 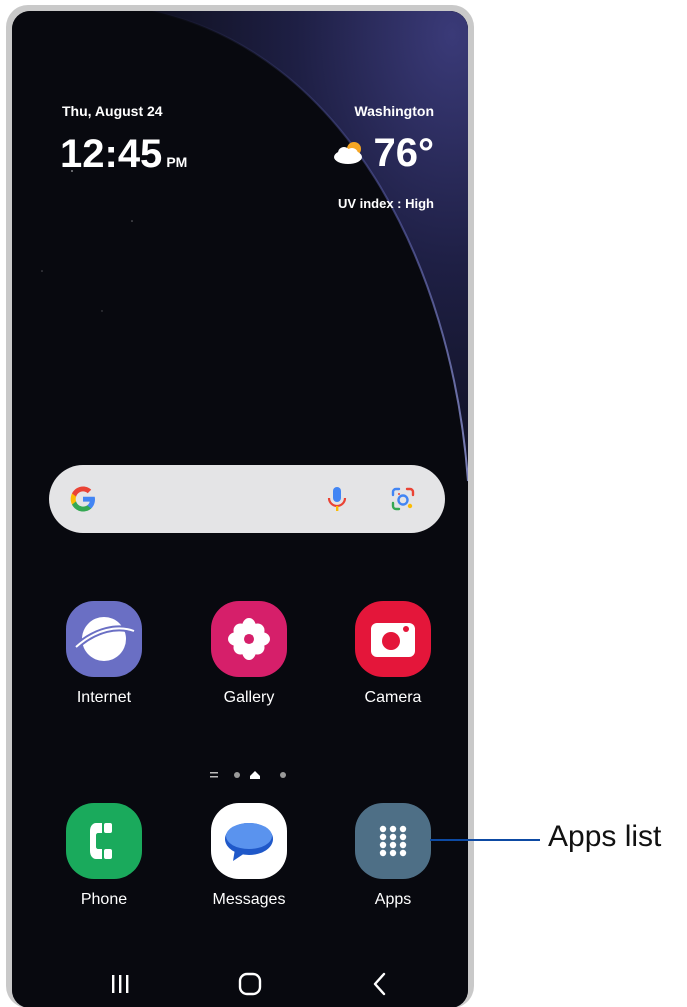 I want to click on temperature-text: 76°, so click(x=404, y=153).